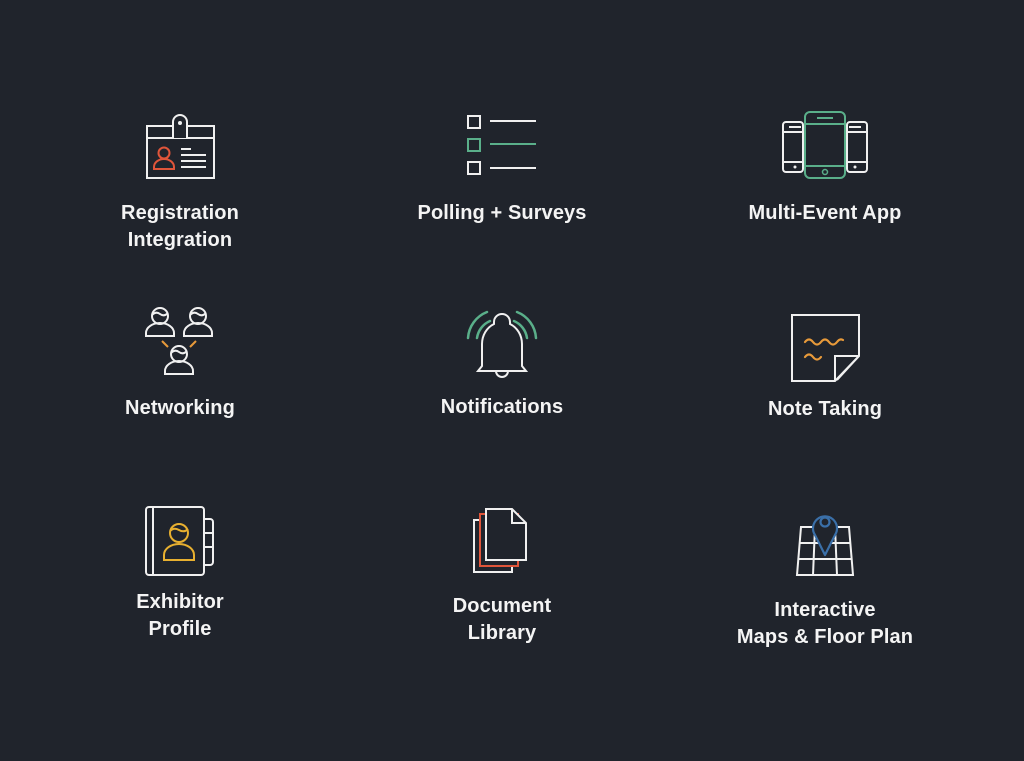 The width and height of the screenshot is (1024, 761). I want to click on label-line: Library, so click(502, 633).